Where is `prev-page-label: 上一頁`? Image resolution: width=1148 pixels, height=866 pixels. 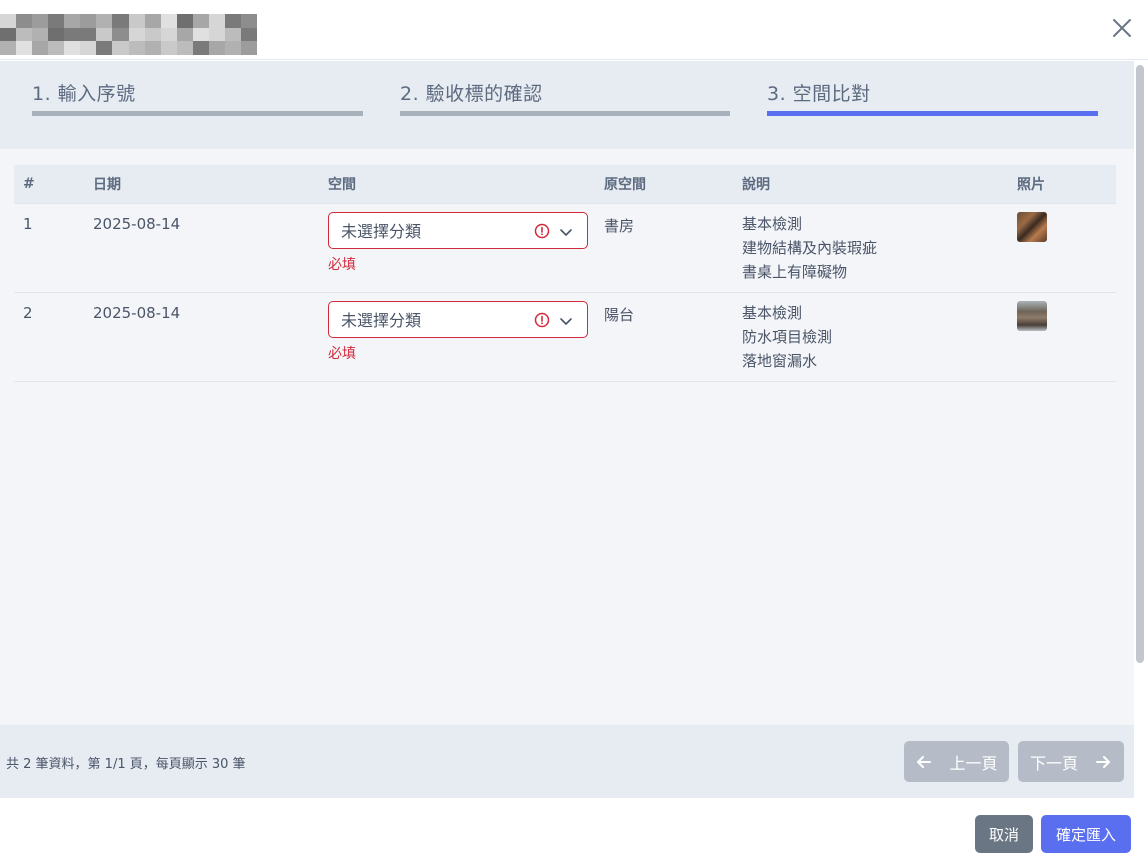
prev-page-label: 上一頁 is located at coordinates (973, 763).